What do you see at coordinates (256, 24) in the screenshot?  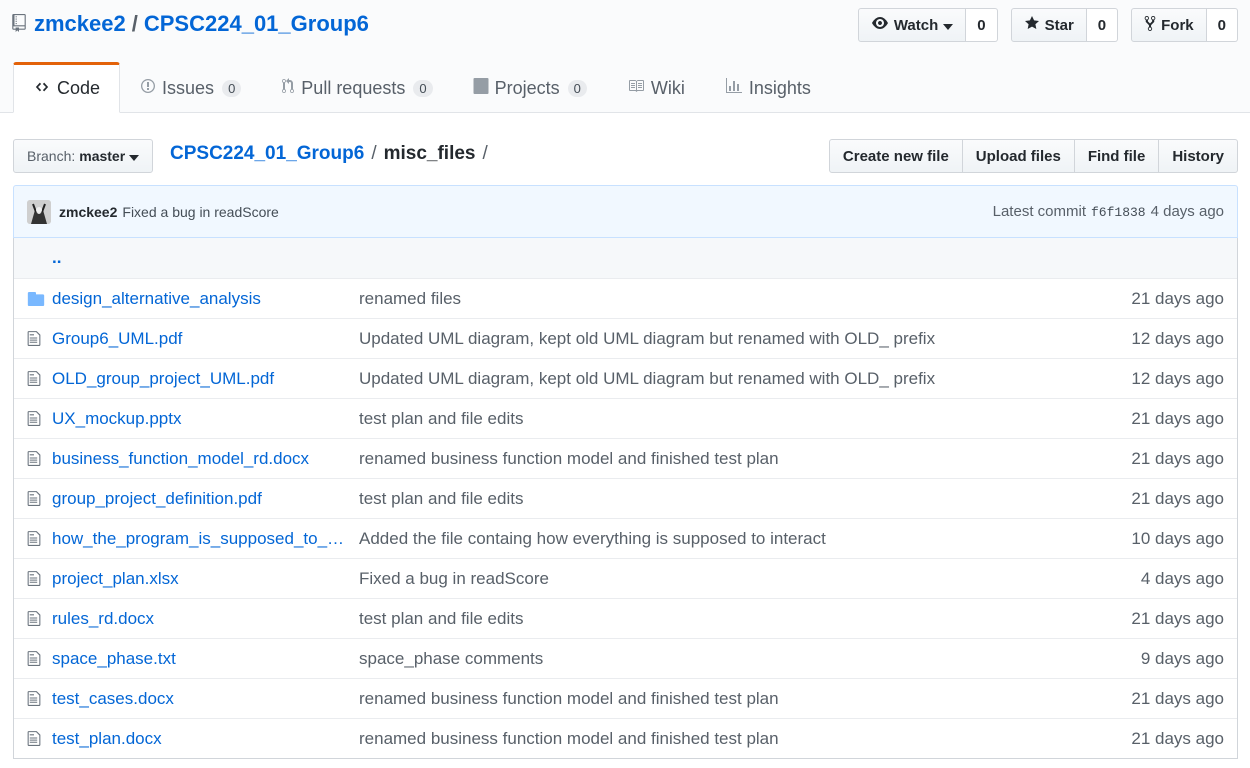 I see `repo-name-link: CPSC224_01_Group6` at bounding box center [256, 24].